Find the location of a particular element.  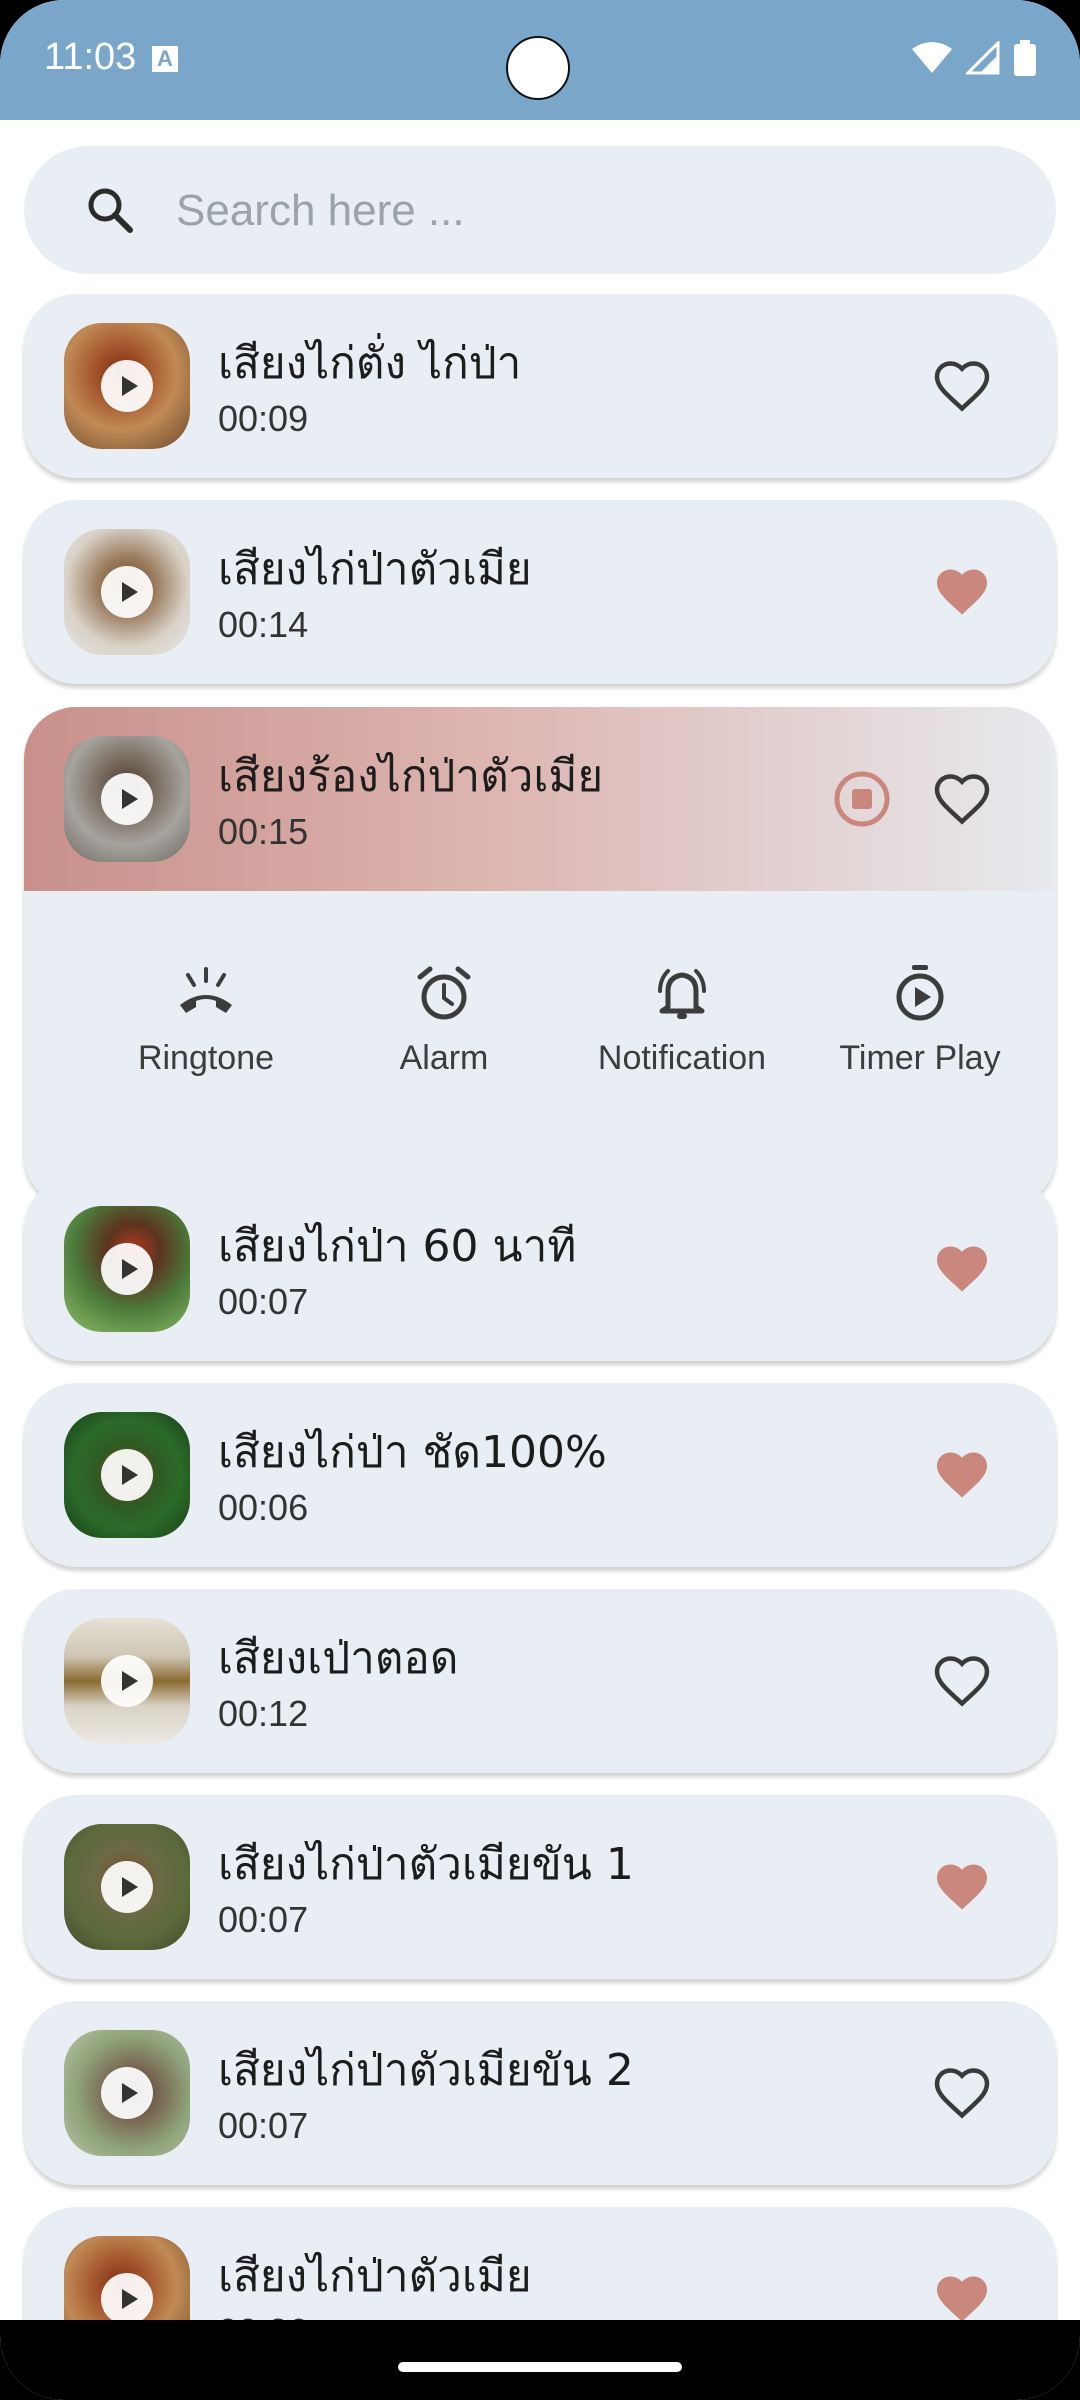

list-item-header: เสียงไก่ป่าตัวเมีย 00:14 is located at coordinates (540, 592).